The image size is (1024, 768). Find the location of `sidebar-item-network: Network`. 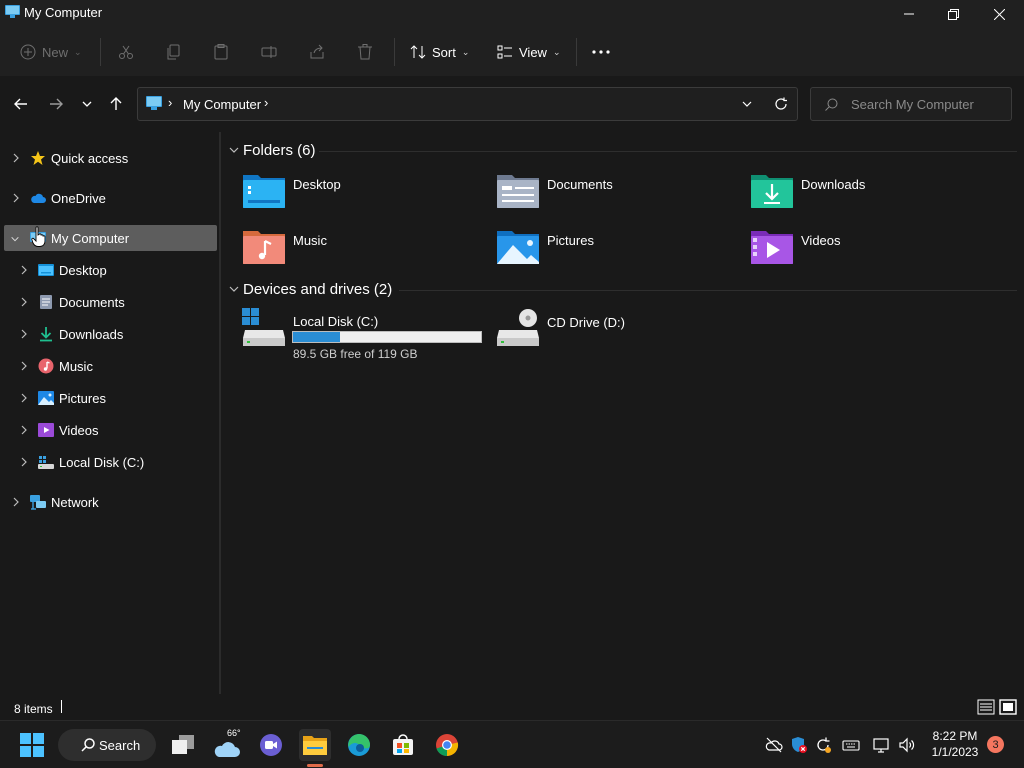

sidebar-item-network: Network is located at coordinates (110, 502).